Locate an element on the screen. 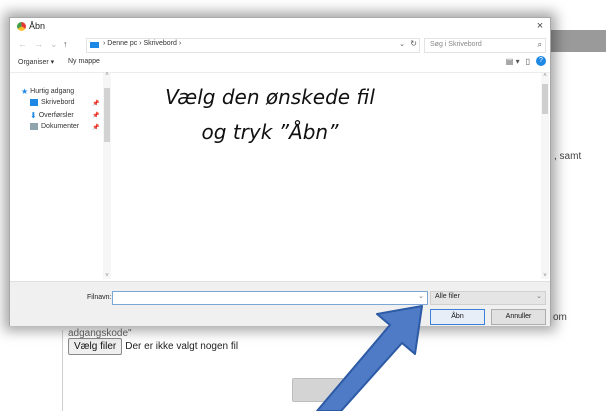  star-icon: ★ is located at coordinates (25, 91).